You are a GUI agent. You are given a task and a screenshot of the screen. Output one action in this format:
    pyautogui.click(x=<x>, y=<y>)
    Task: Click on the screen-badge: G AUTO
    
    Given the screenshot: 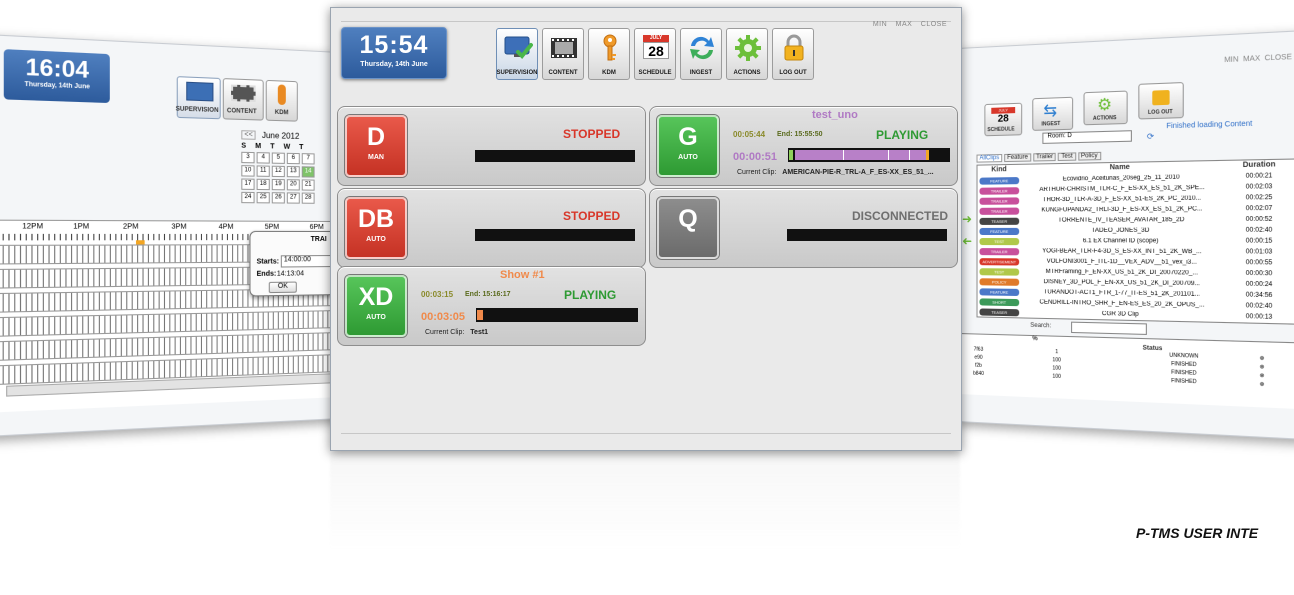 What is the action you would take?
    pyautogui.click(x=688, y=146)
    